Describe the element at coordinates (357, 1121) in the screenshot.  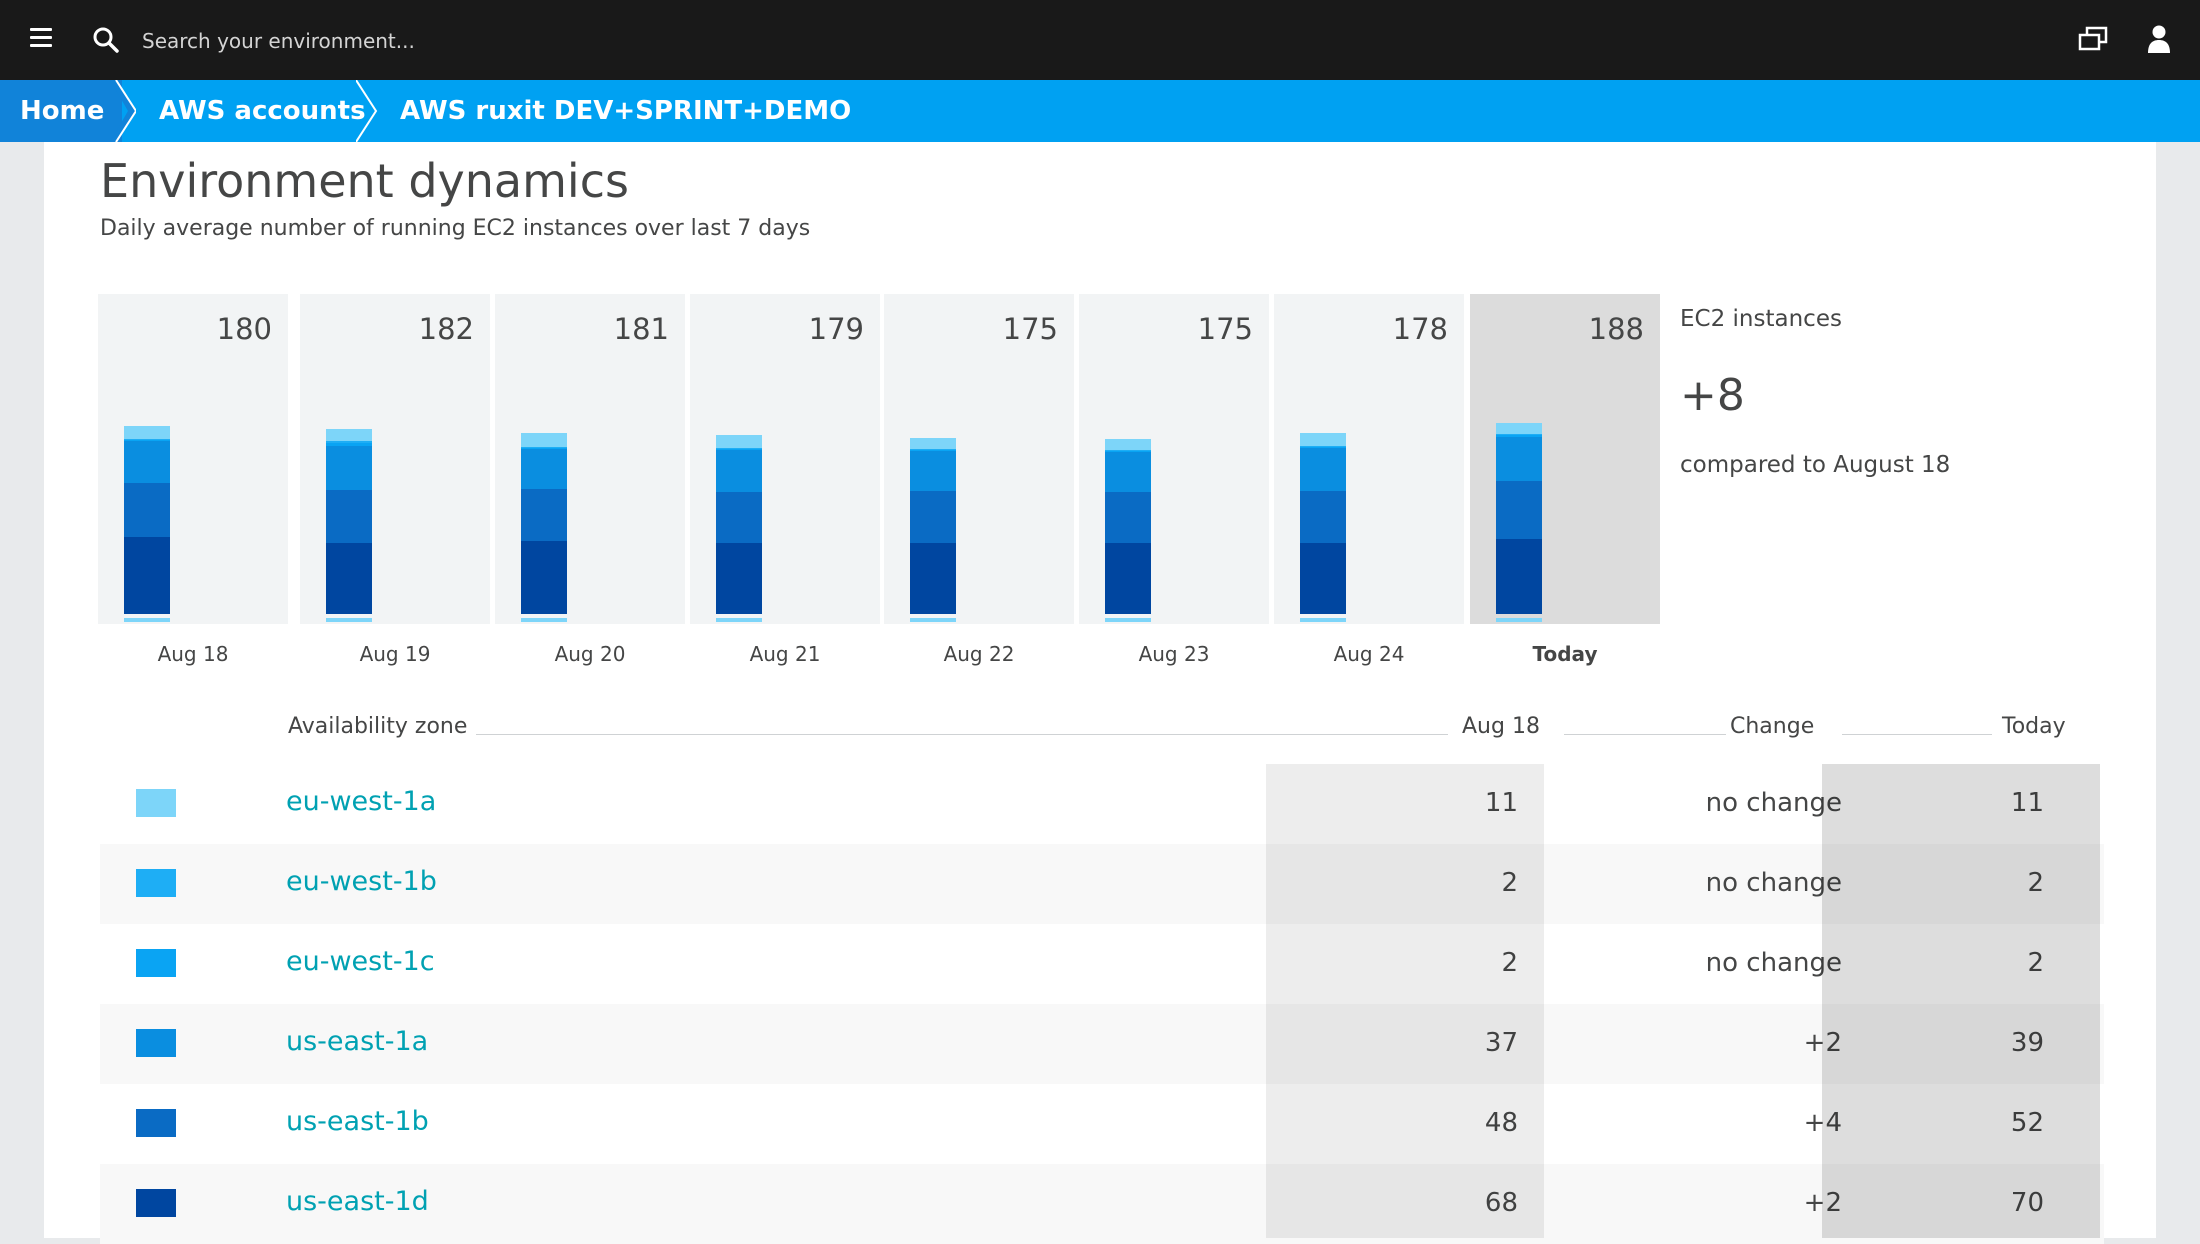
I see `zone-link: us-east-1b` at that location.